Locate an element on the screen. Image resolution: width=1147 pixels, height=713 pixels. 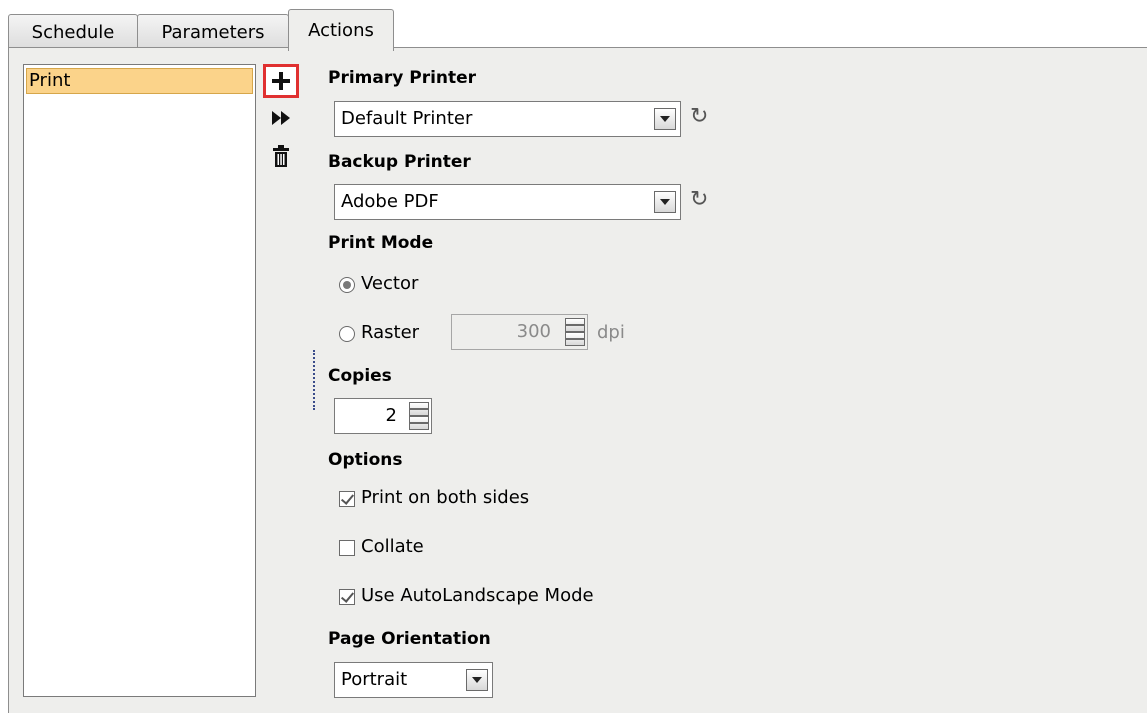
trash-icon is located at coordinates (281, 156).